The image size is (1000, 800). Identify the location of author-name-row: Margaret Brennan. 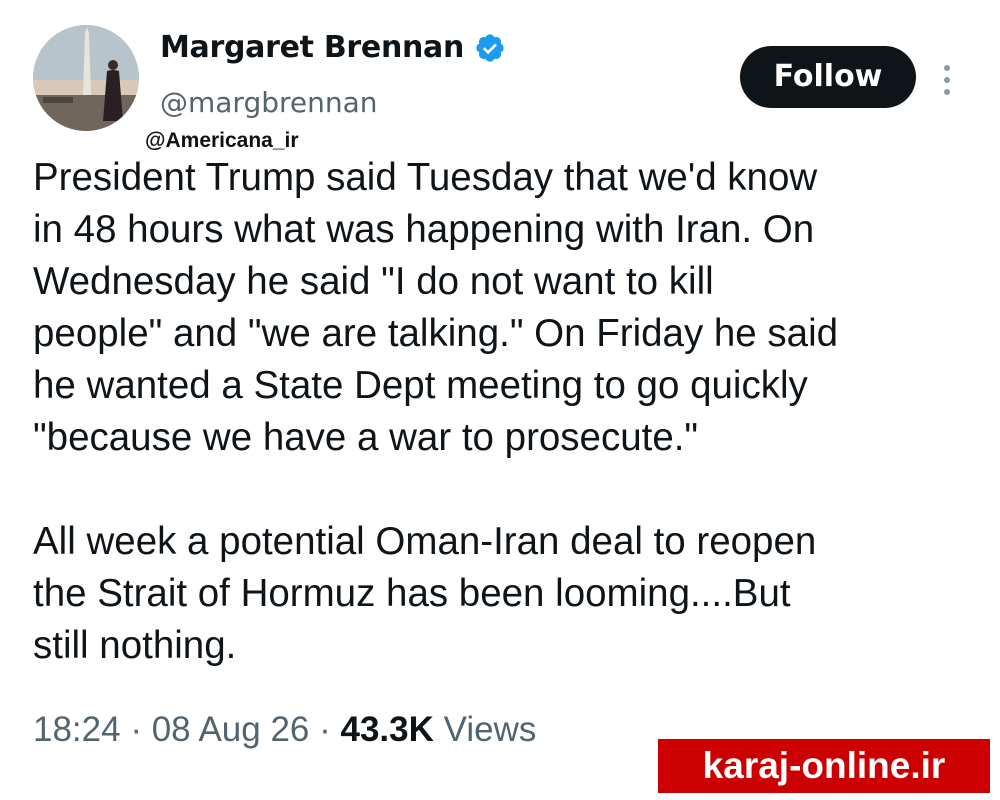
(333, 47).